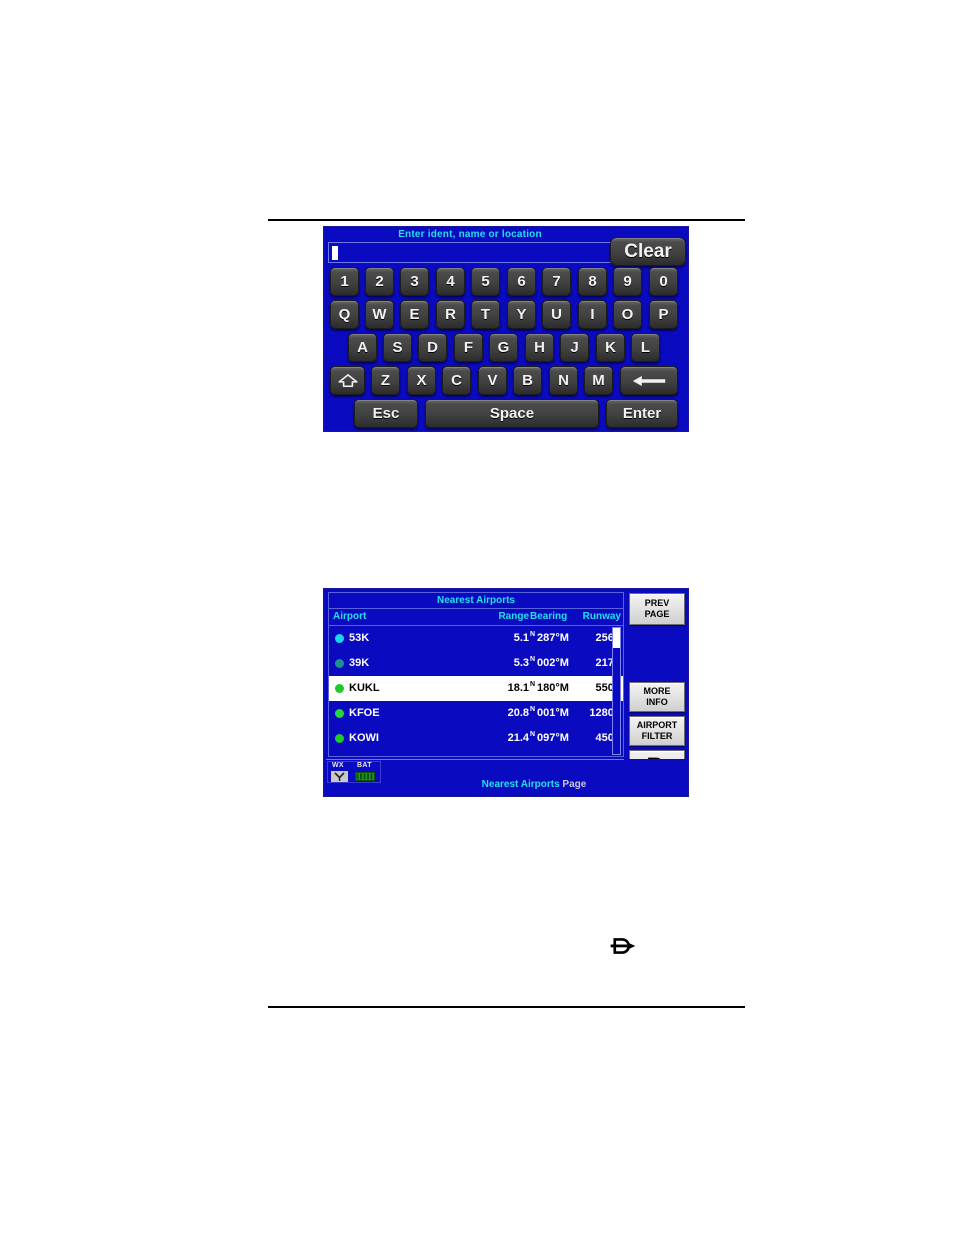  I want to click on page-rule-top, so click(506, 220).